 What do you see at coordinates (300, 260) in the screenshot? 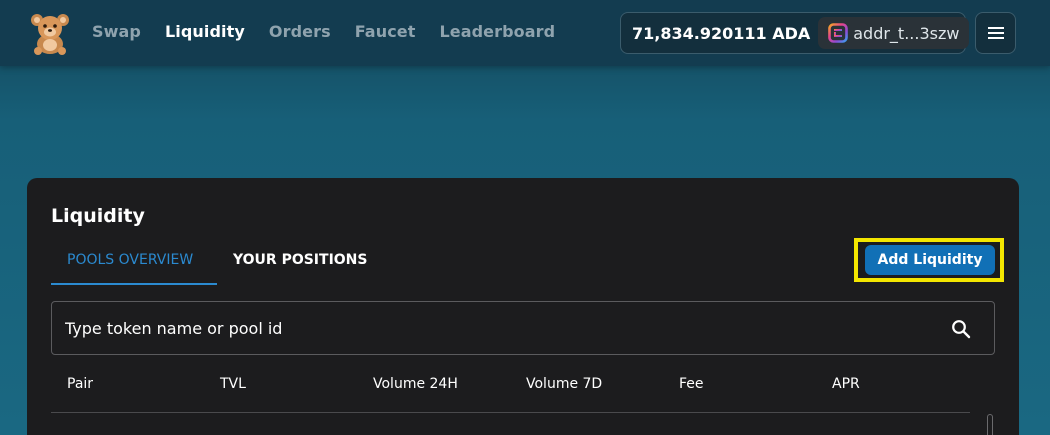
I see `tab-your-positions: YOUR POSITIONS` at bounding box center [300, 260].